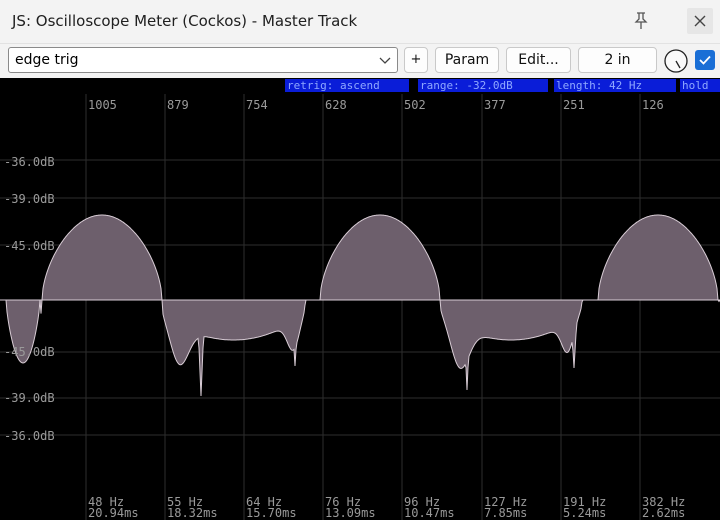 This screenshot has width=720, height=520. I want to click on pin-button, so click(641, 21).